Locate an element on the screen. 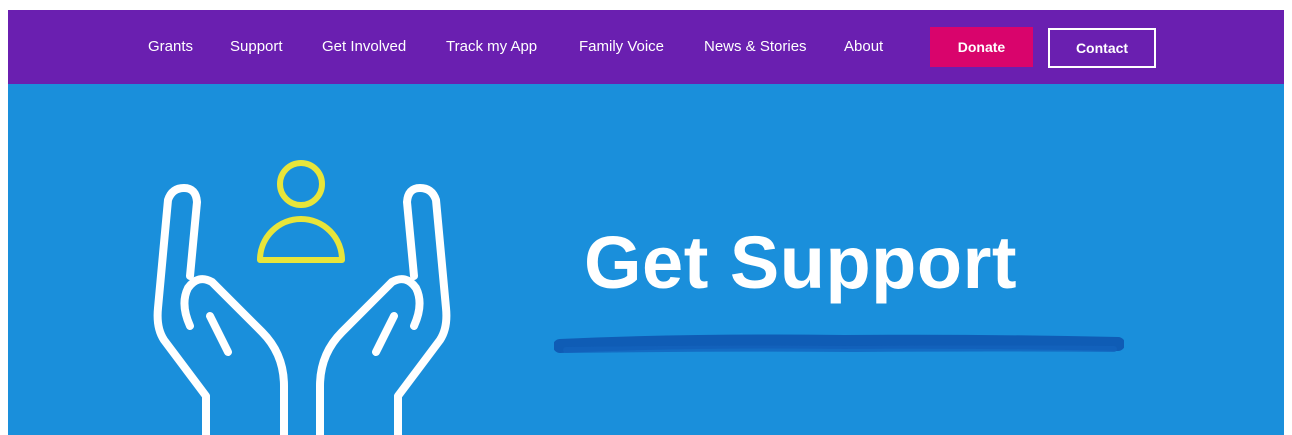 This screenshot has height=435, width=1292. brush-underline is located at coordinates (839, 343).